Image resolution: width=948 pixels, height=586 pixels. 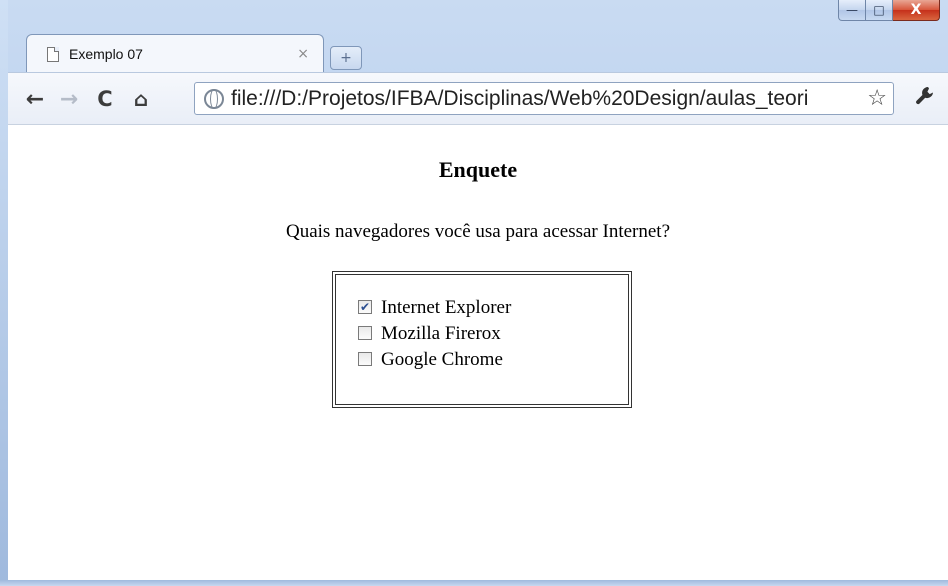 I want to click on close-icon: X, so click(x=916, y=10).